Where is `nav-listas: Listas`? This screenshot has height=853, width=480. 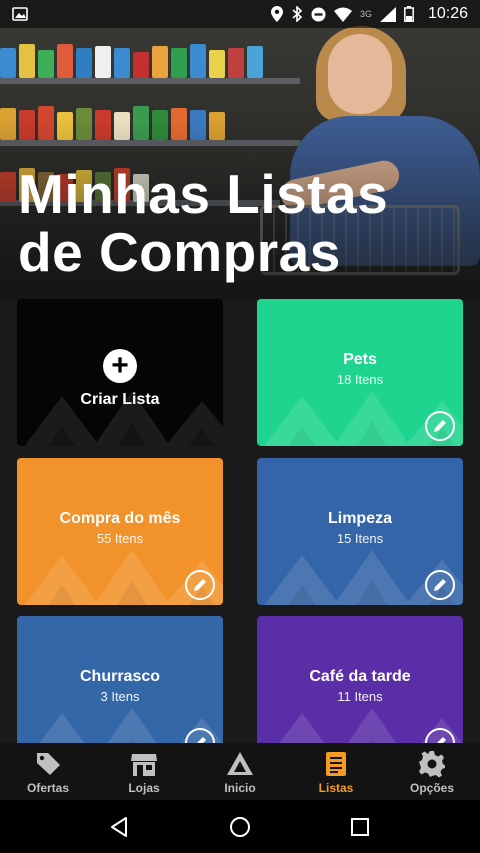 nav-listas: Listas is located at coordinates (336, 771).